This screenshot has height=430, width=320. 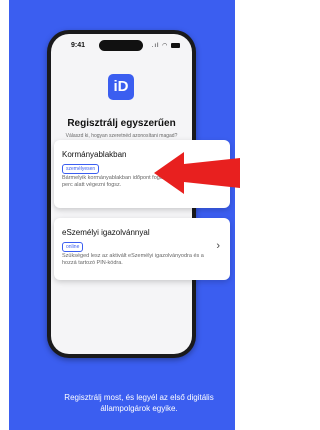 What do you see at coordinates (73, 247) in the screenshot?
I see `option-badge: online` at bounding box center [73, 247].